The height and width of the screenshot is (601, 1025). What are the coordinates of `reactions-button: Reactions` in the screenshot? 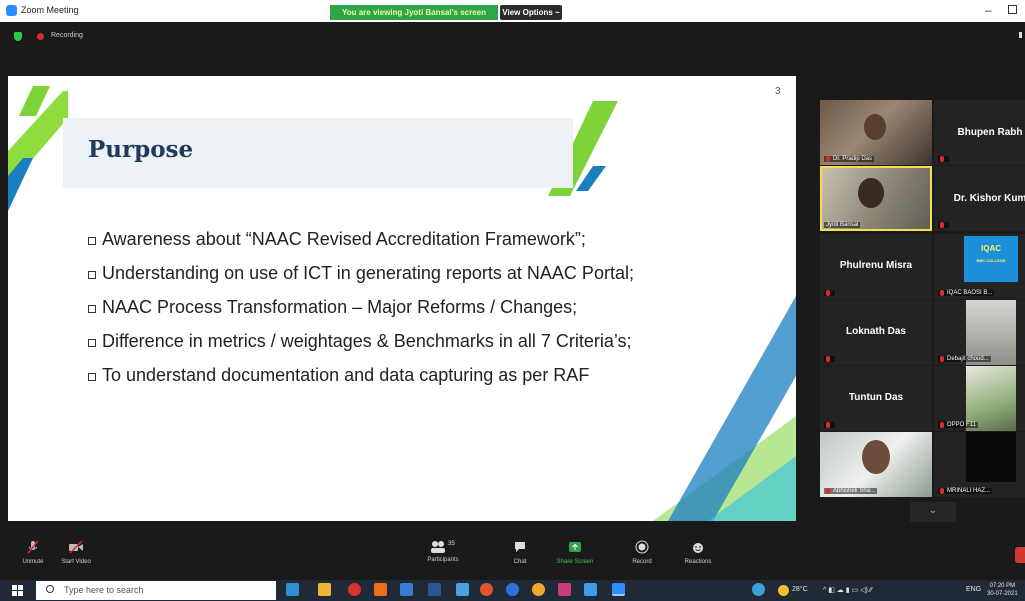 It's located at (698, 552).